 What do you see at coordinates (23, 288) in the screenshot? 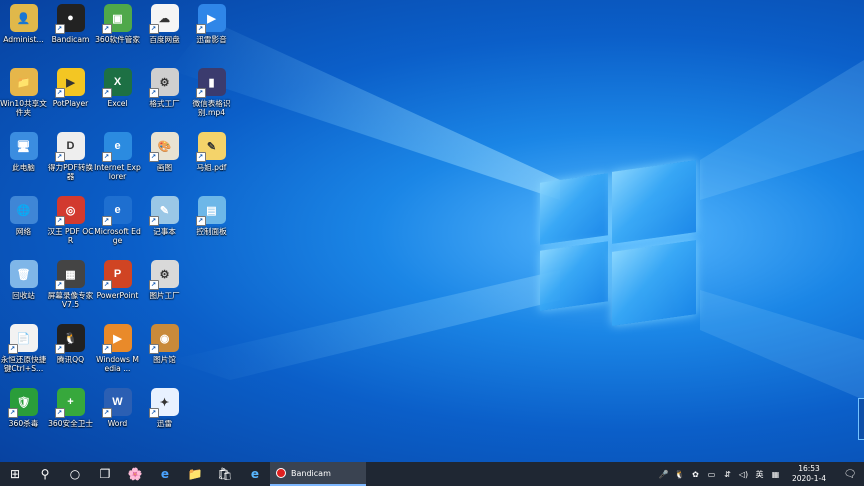
I see `desktop-recycle-bin: 🗑 回收站` at bounding box center [23, 288].